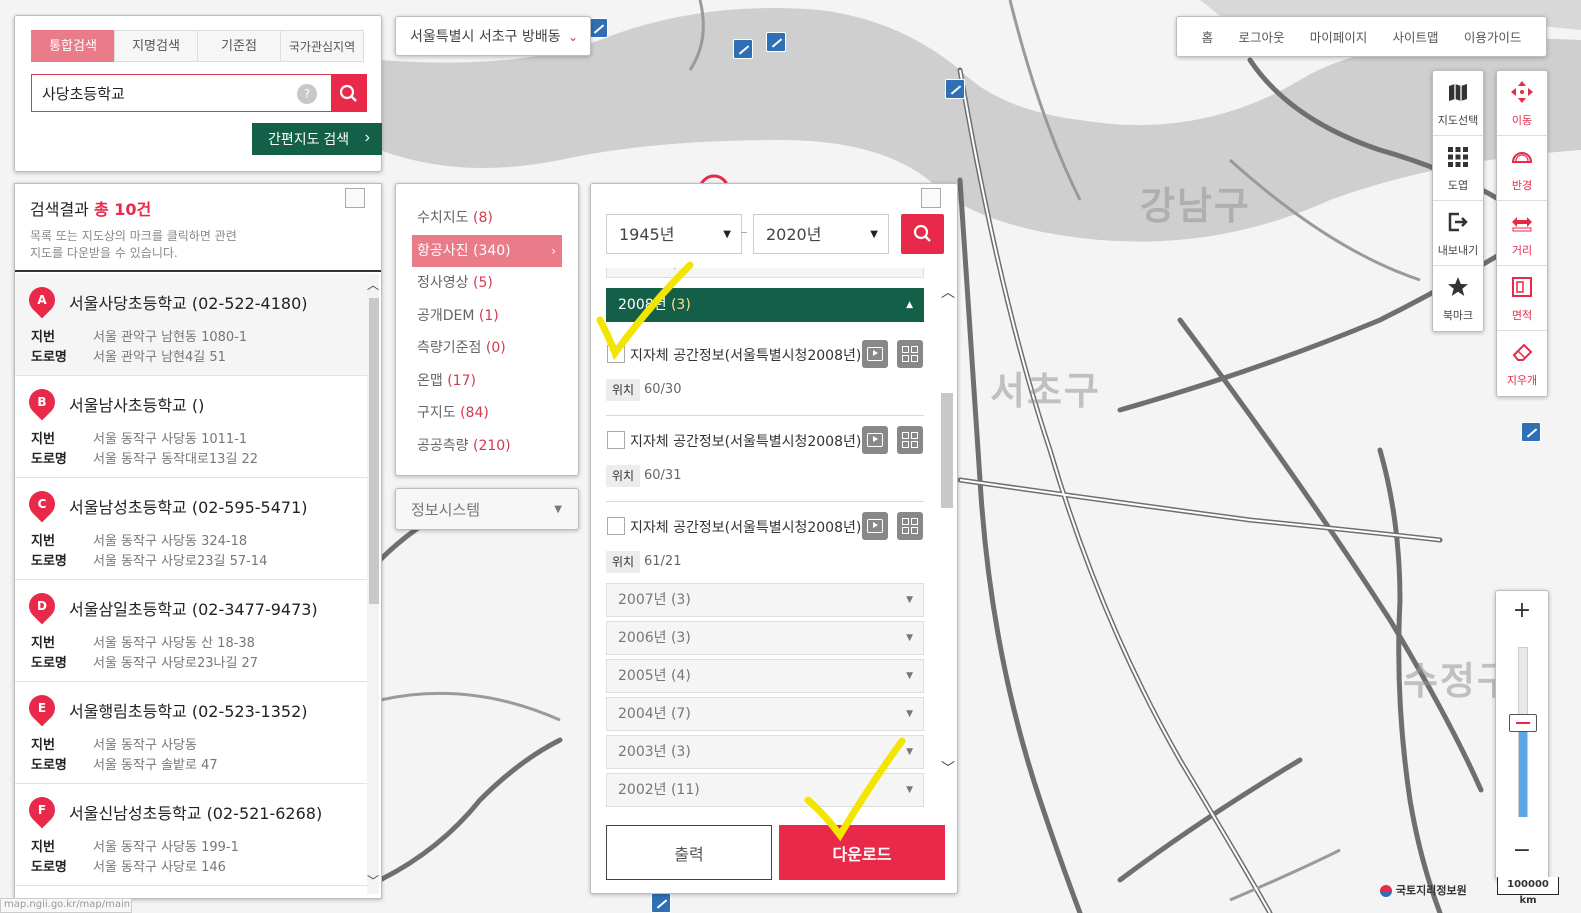 This screenshot has height=913, width=1581. I want to click on nav-sitemap-link: 사이트맵, so click(1416, 36).